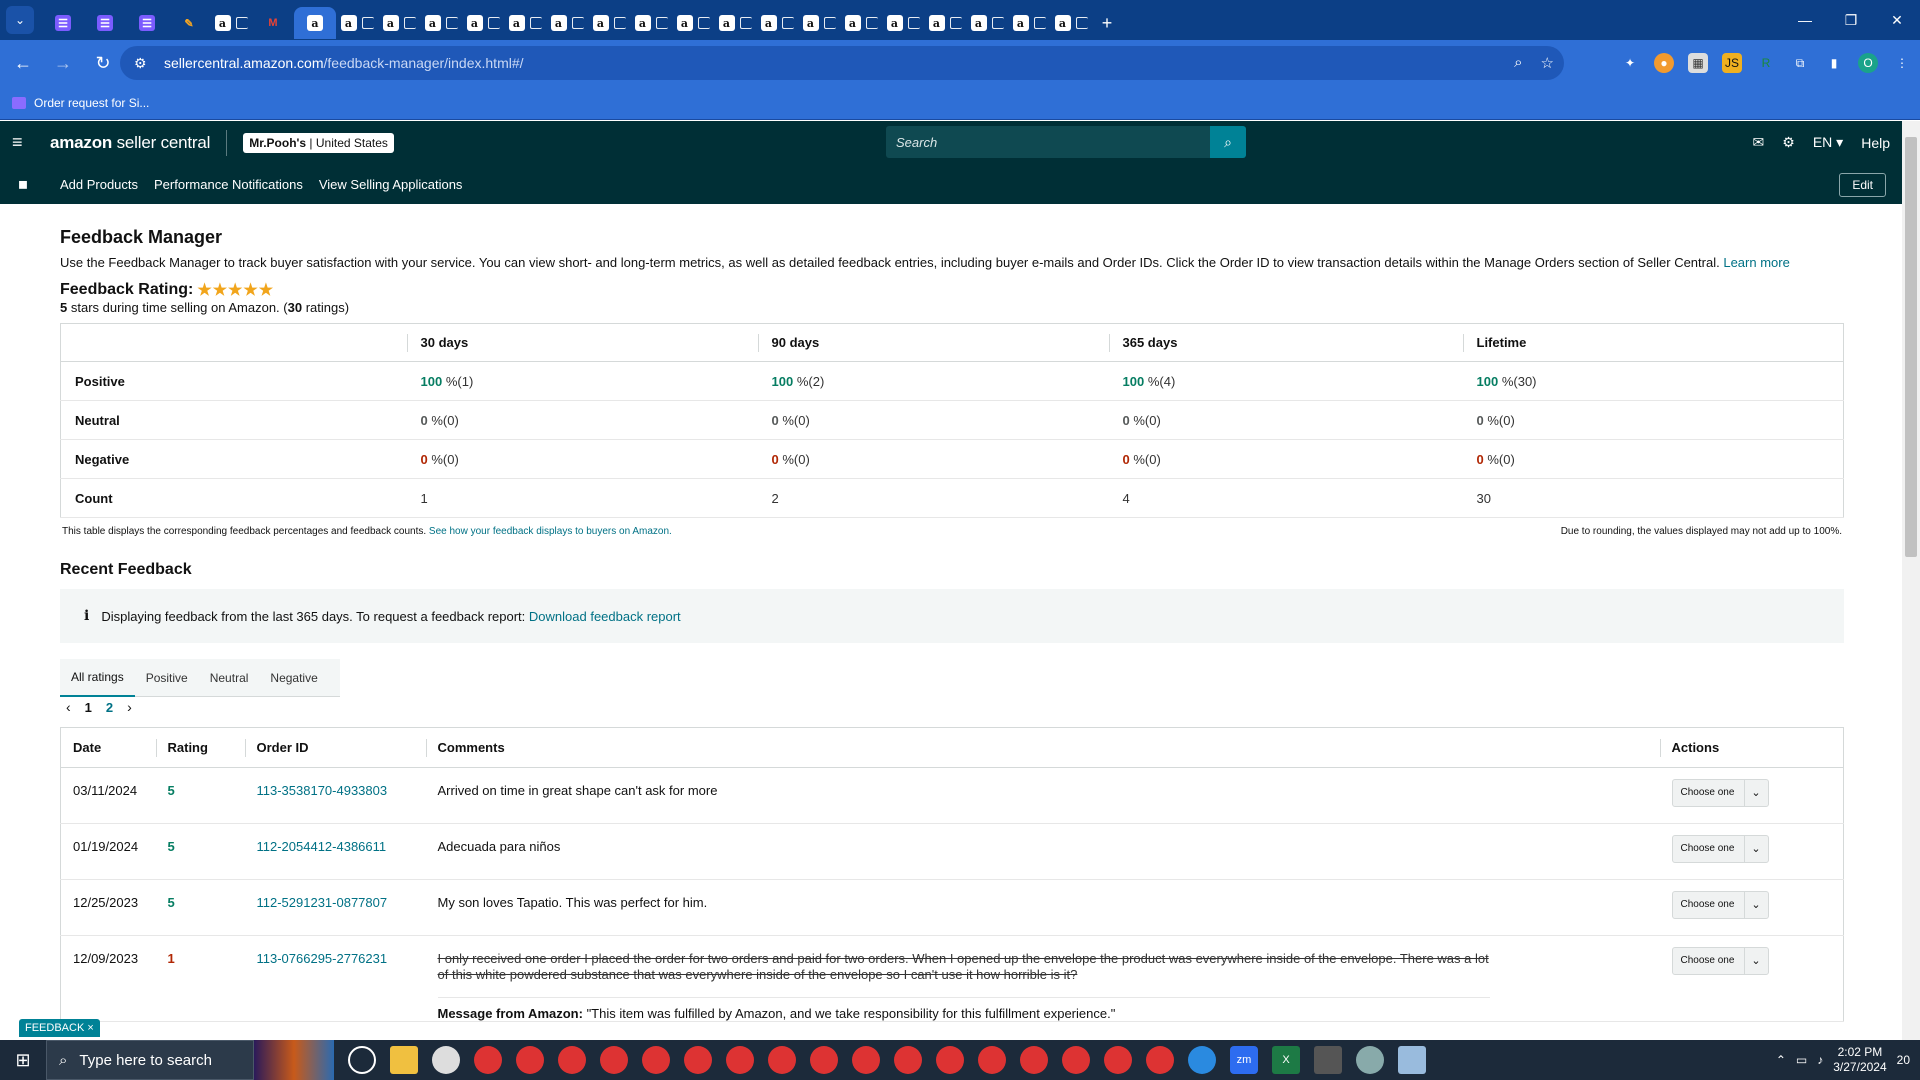  Describe the element at coordinates (21, 142) in the screenshot. I see `hamburger-menu-icon: ≡` at that location.